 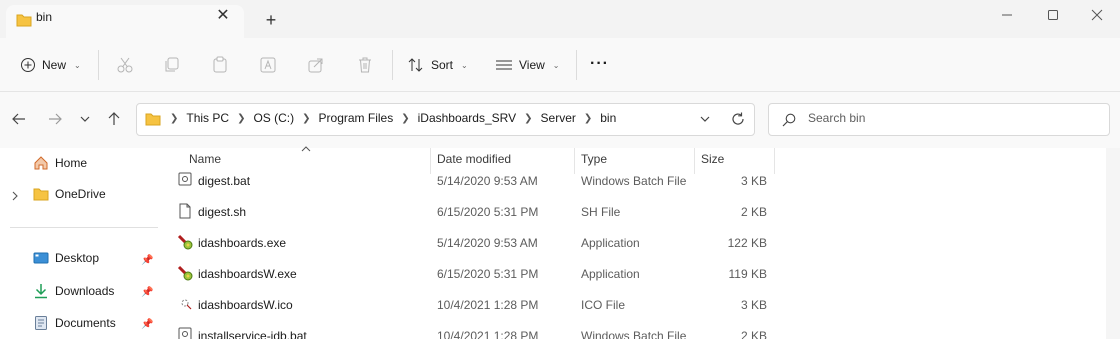 I want to click on sidebar-item-desktop: Desktop, so click(x=66, y=258).